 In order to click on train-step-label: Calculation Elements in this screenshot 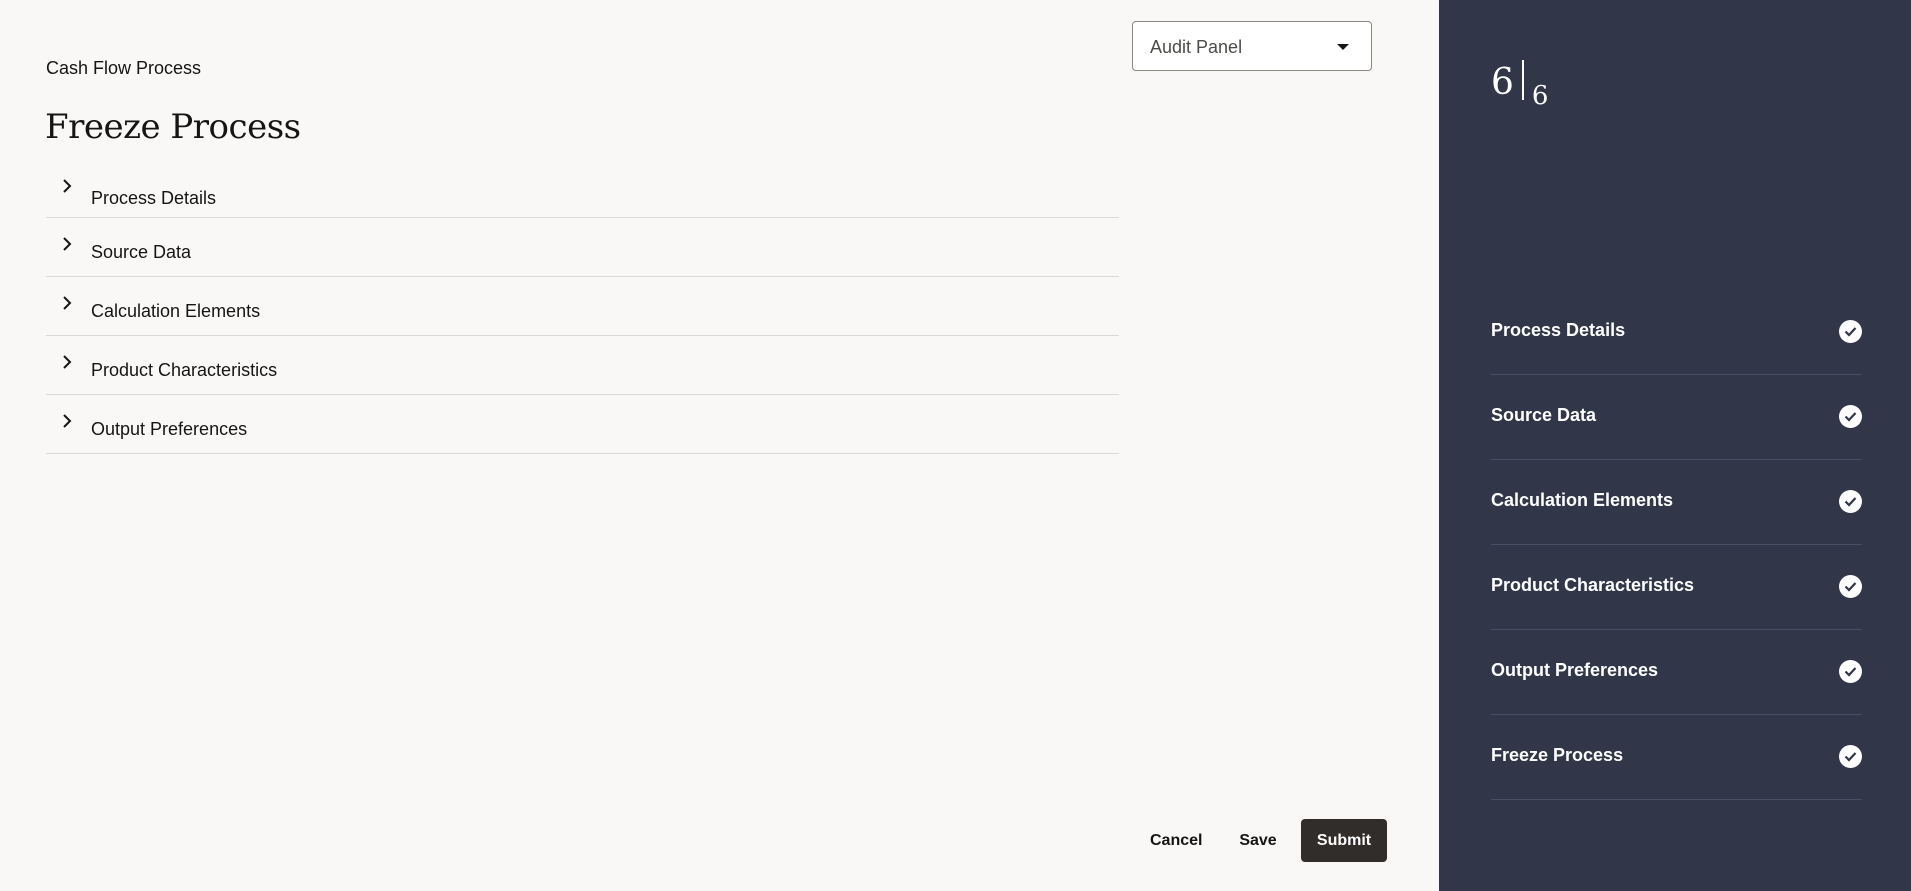, I will do `click(1582, 500)`.